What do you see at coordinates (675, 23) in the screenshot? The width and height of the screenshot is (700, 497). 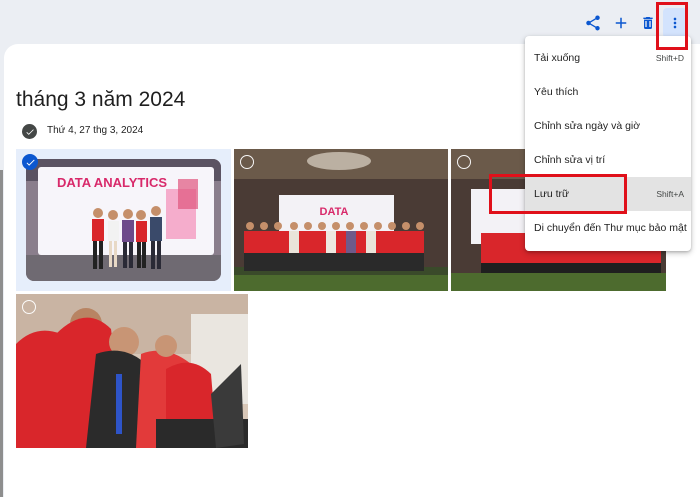 I see `more-vert-icon` at bounding box center [675, 23].